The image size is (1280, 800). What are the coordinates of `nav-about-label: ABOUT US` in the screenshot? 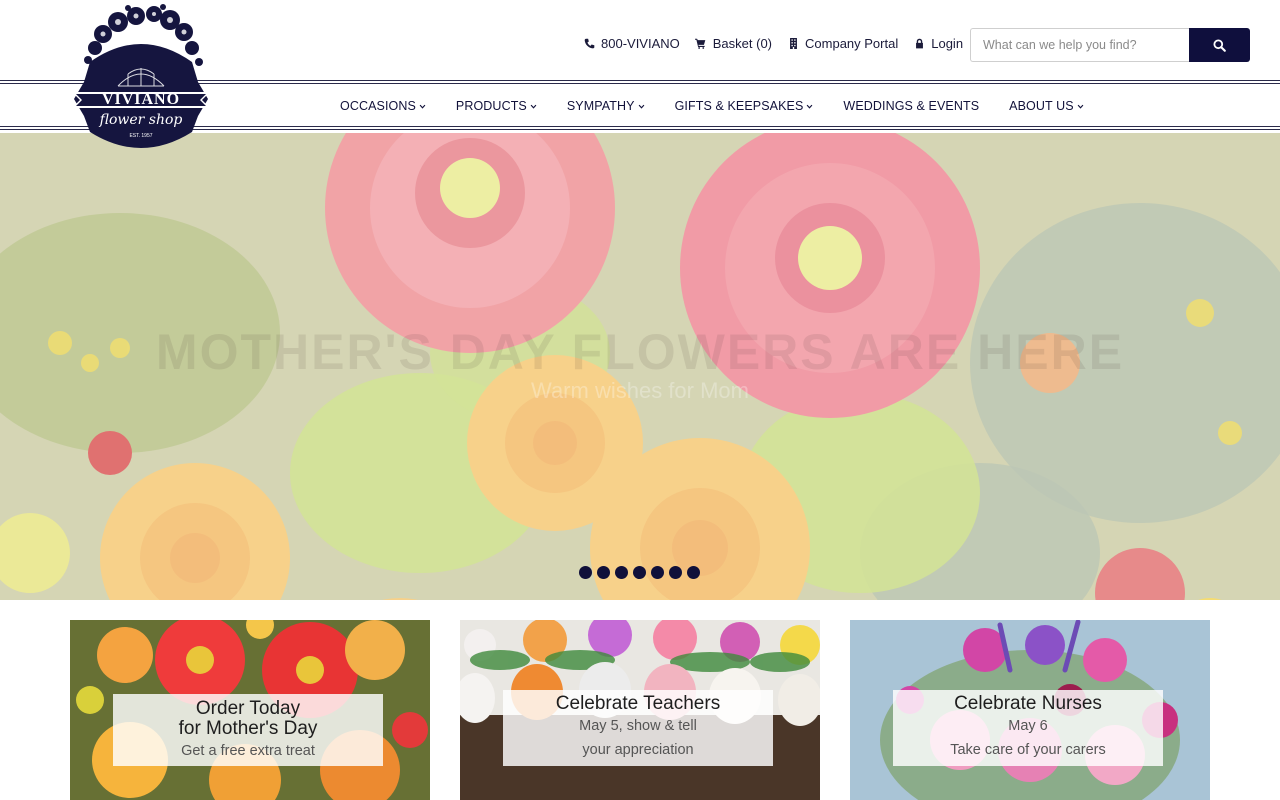 It's located at (1041, 106).